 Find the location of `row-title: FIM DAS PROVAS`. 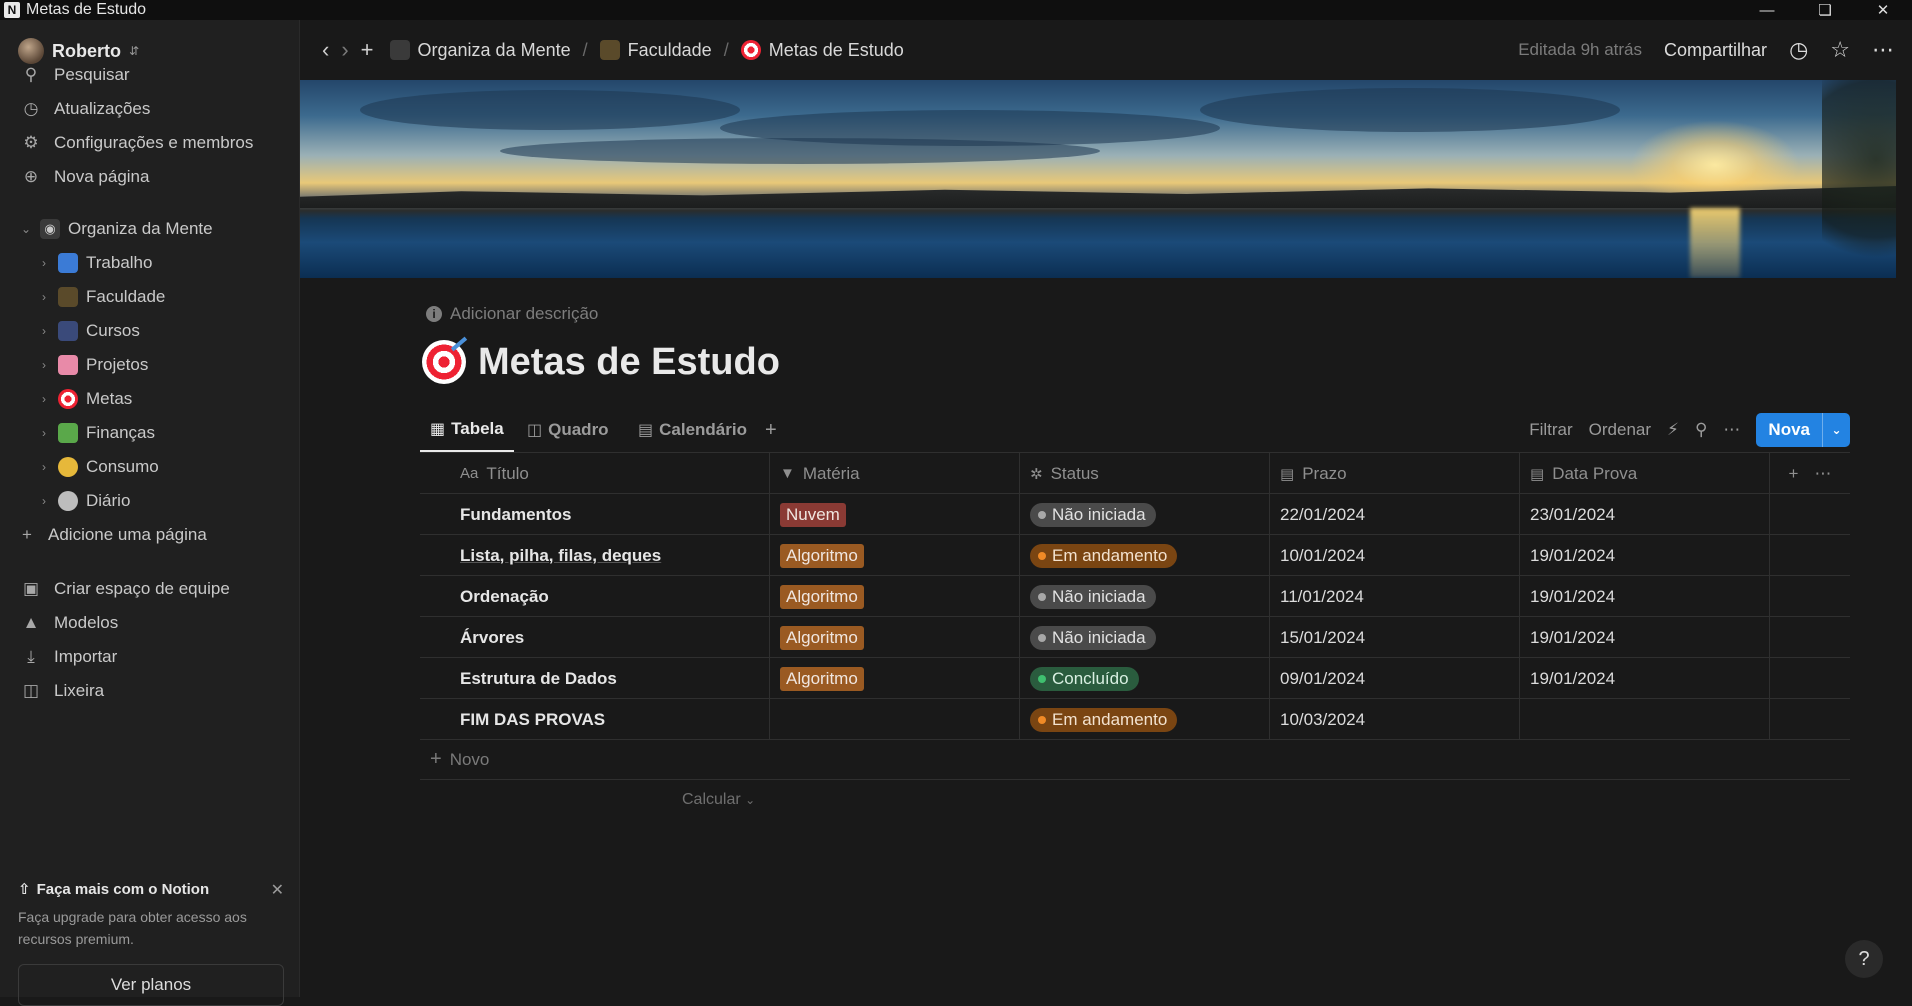

row-title: FIM DAS PROVAS is located at coordinates (532, 720).